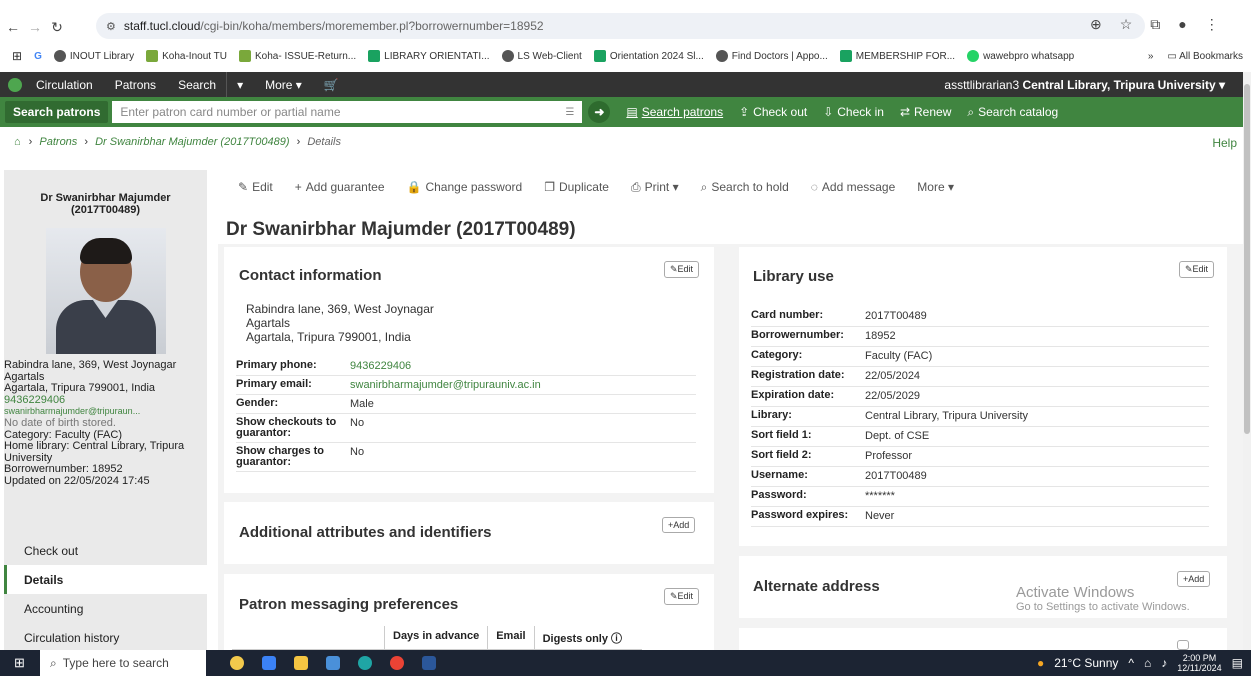 This screenshot has height=676, width=1251. Describe the element at coordinates (1224, 143) in the screenshot. I see `help-link: Help` at that location.